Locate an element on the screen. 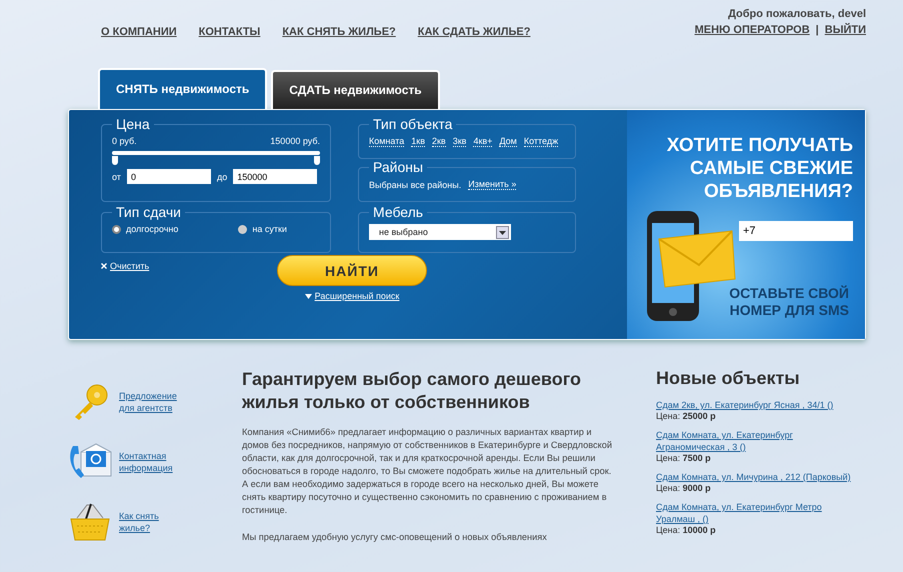  group-title: Районы is located at coordinates (398, 167).